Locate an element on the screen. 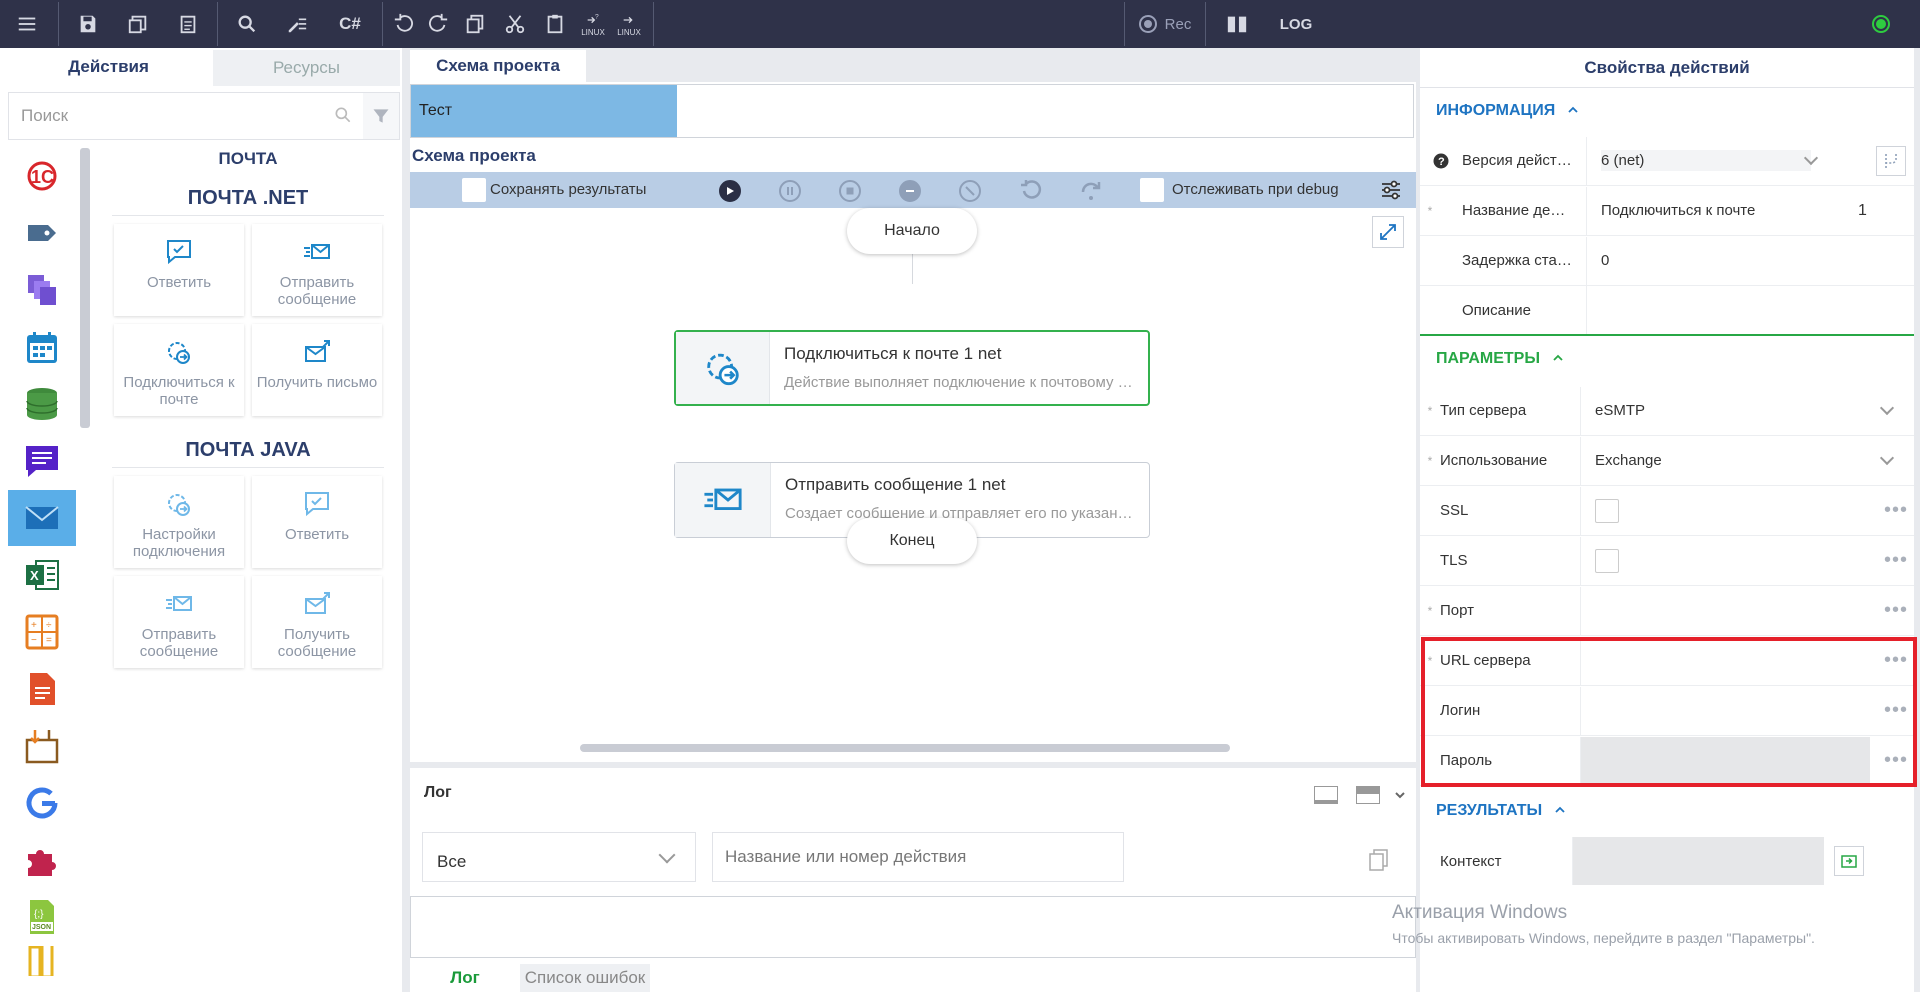  password-field is located at coordinates (1725, 760).